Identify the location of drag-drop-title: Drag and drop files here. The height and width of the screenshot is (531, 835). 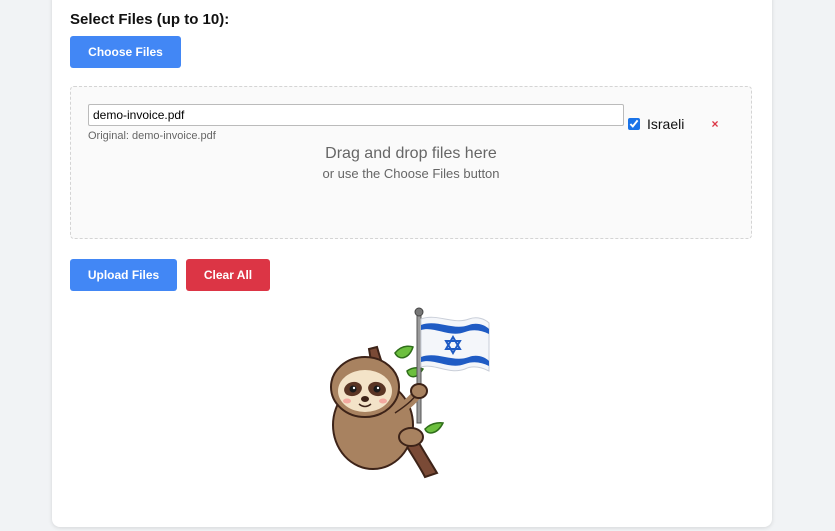
(411, 153).